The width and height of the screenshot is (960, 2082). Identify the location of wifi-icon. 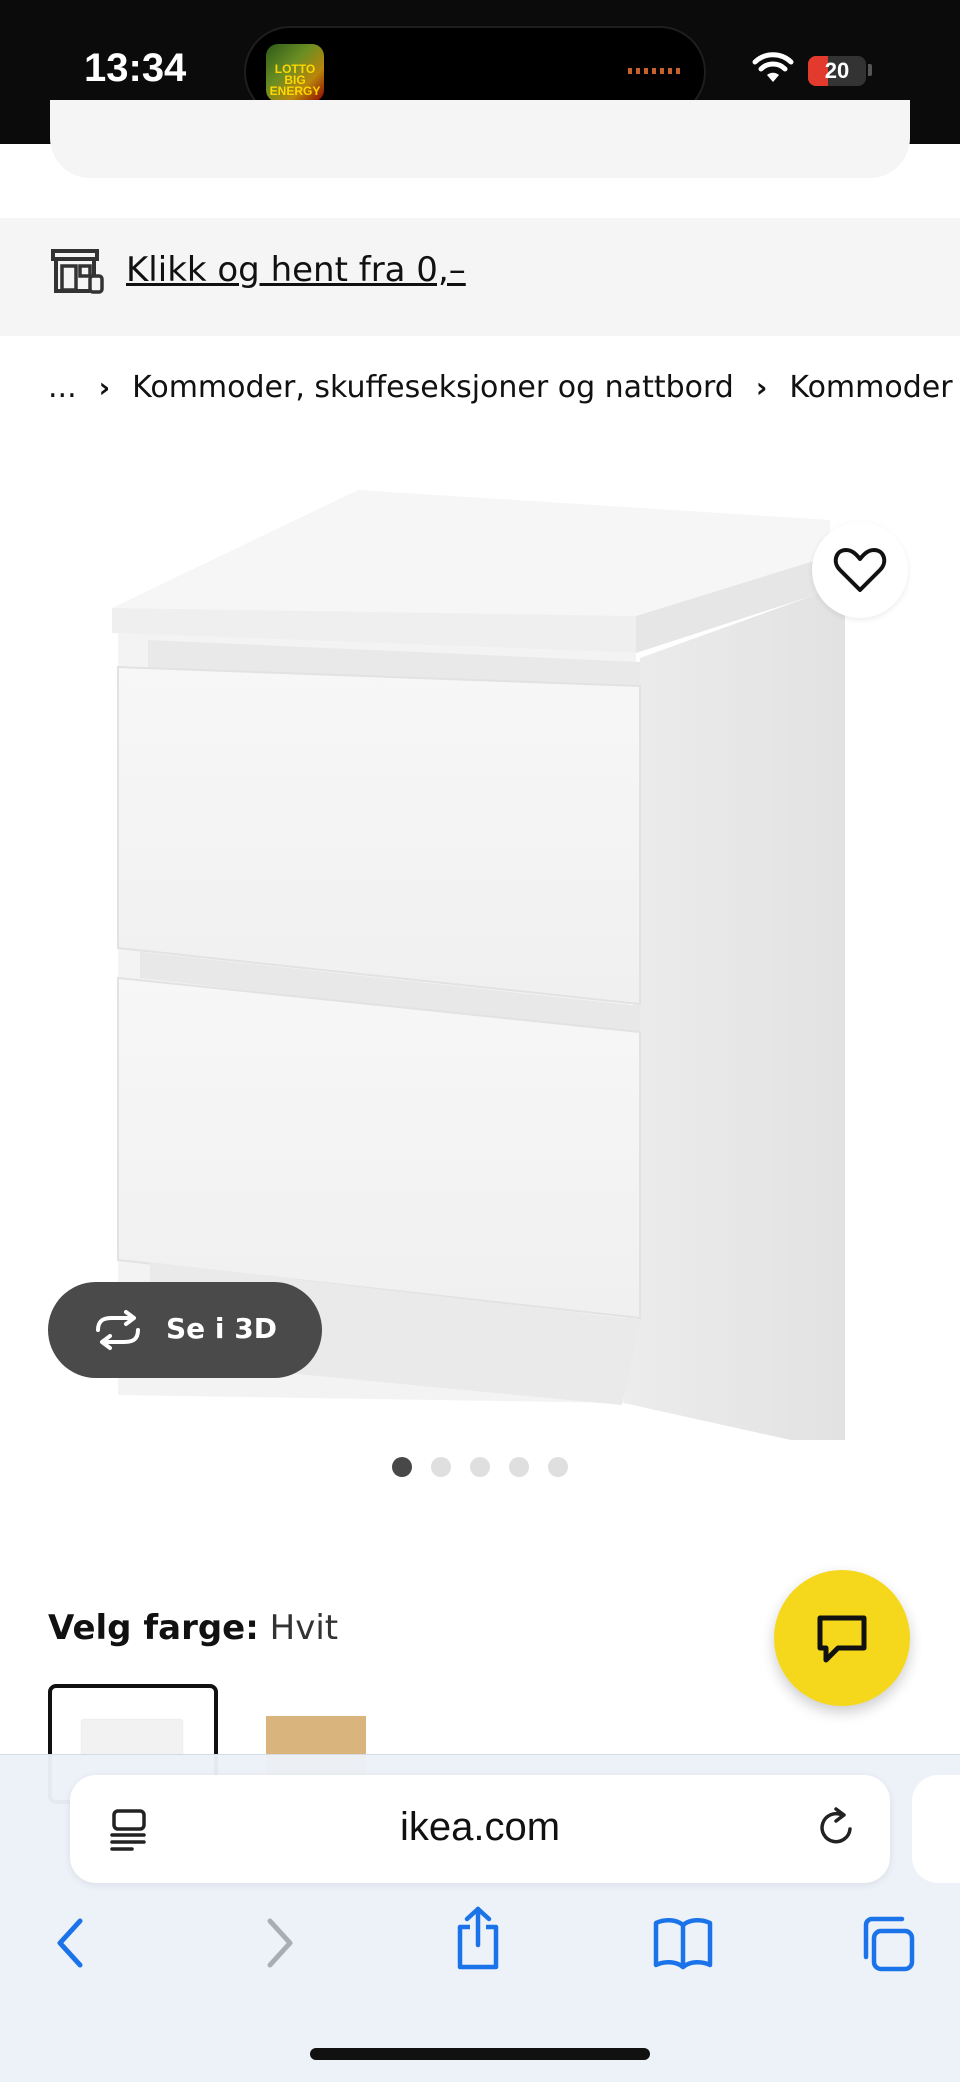
(773, 67).